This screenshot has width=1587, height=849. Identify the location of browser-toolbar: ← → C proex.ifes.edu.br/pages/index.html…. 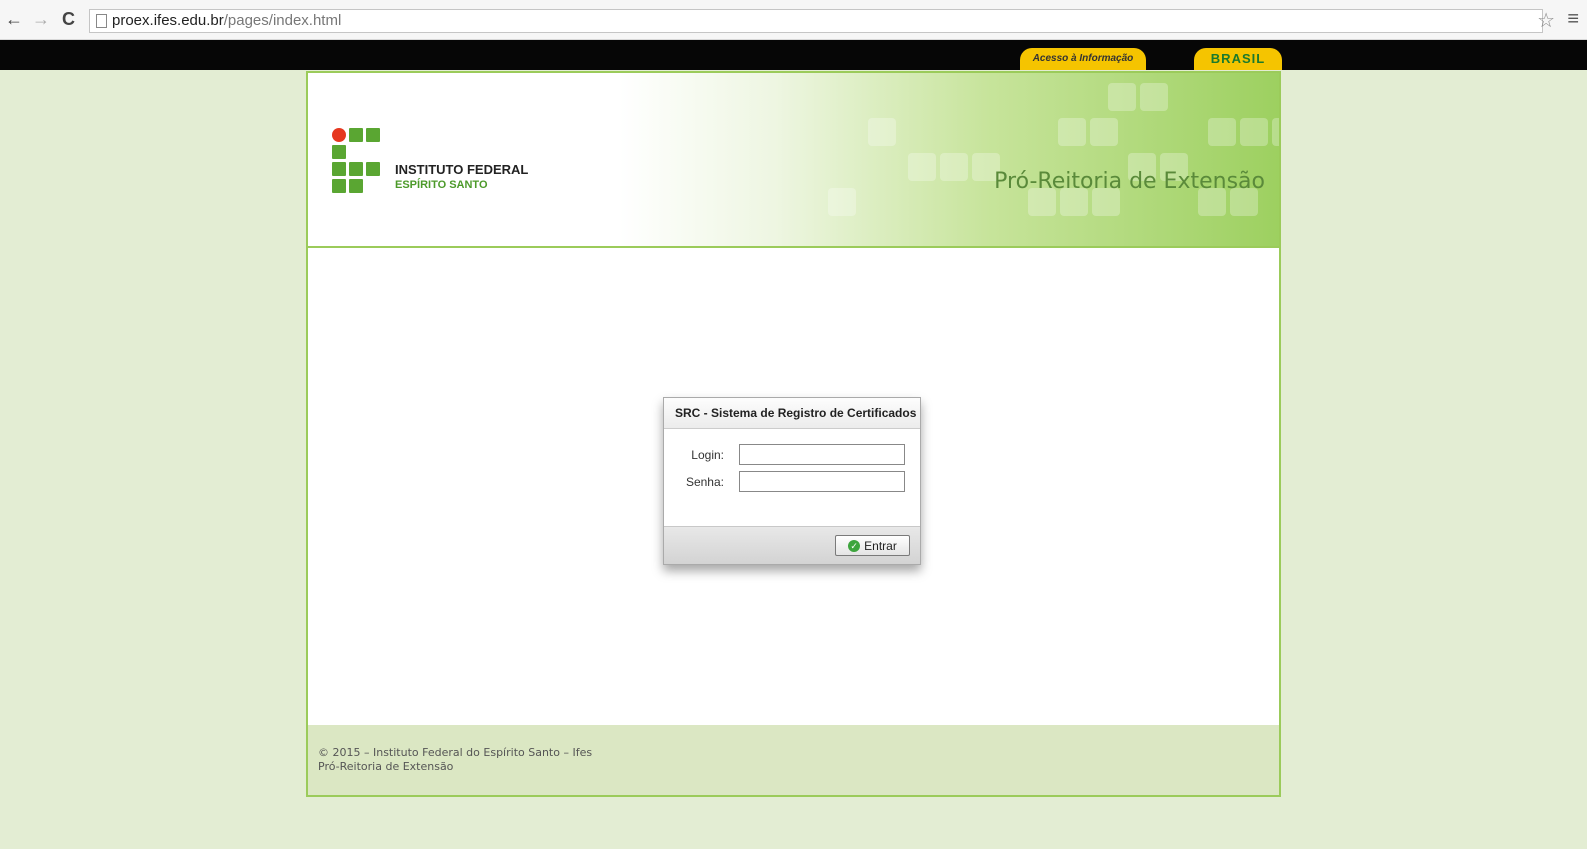
(793, 20).